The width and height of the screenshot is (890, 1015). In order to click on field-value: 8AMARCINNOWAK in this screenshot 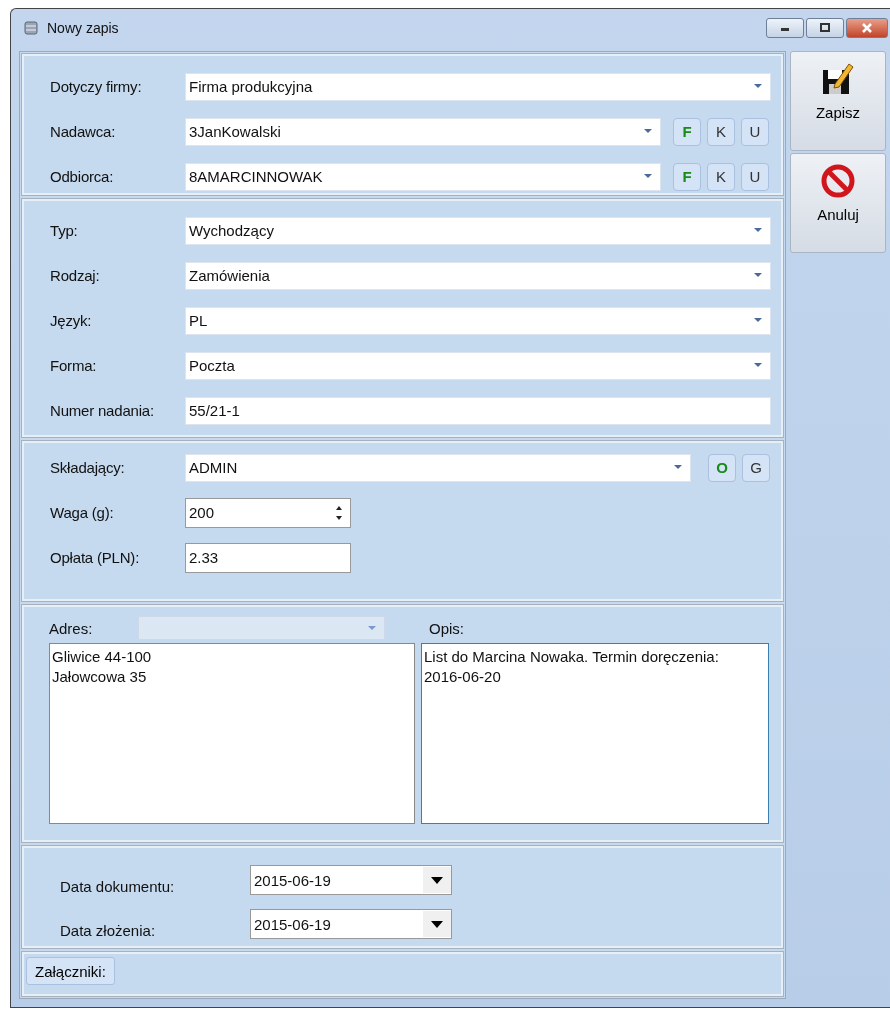, I will do `click(256, 176)`.